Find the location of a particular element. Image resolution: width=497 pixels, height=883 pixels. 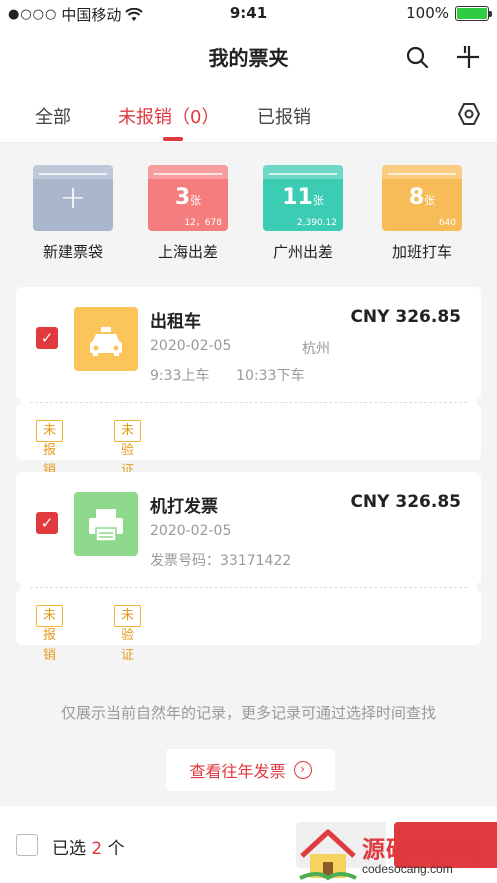

folder-label: 广州出差 is located at coordinates (302, 252).